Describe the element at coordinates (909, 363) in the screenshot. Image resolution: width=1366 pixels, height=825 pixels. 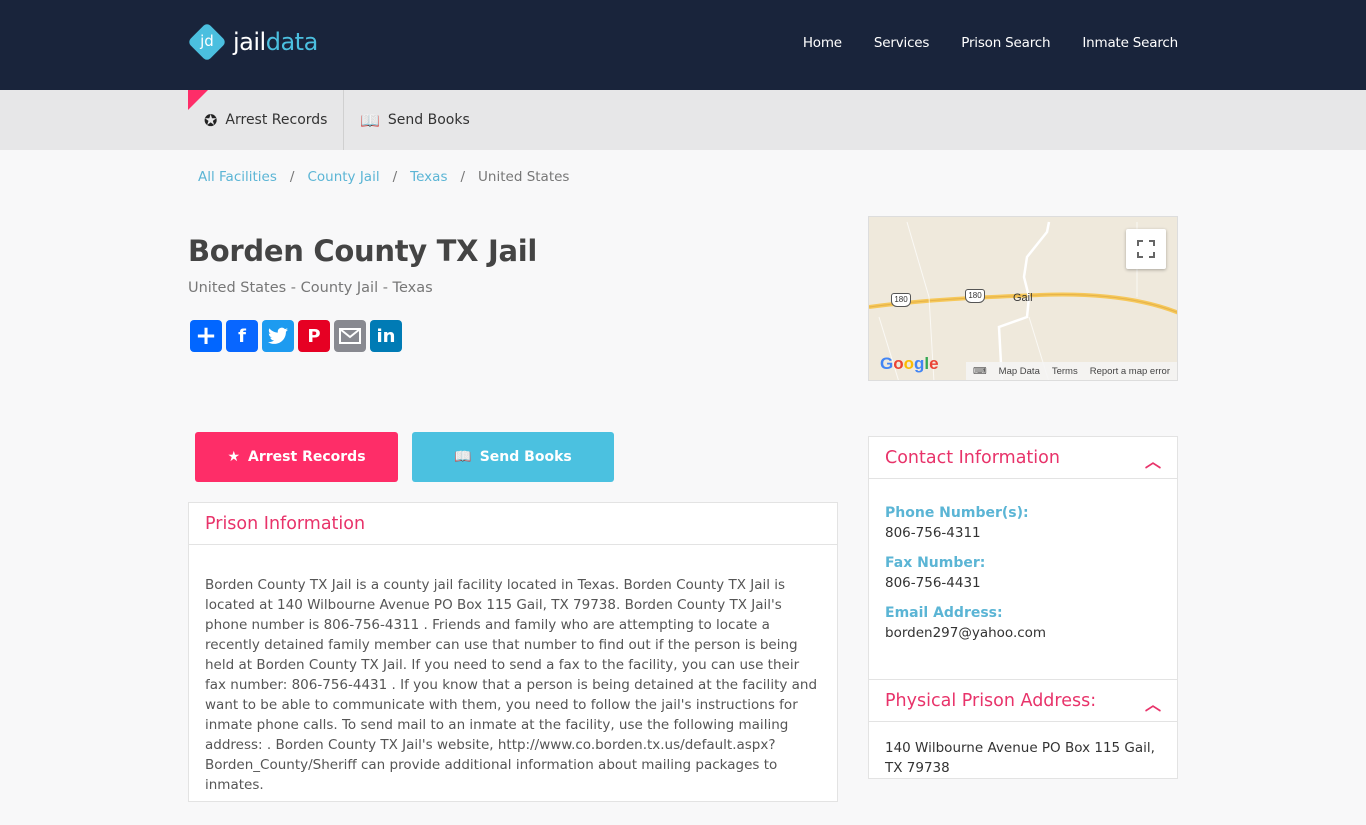
I see `google-logo: Google` at that location.